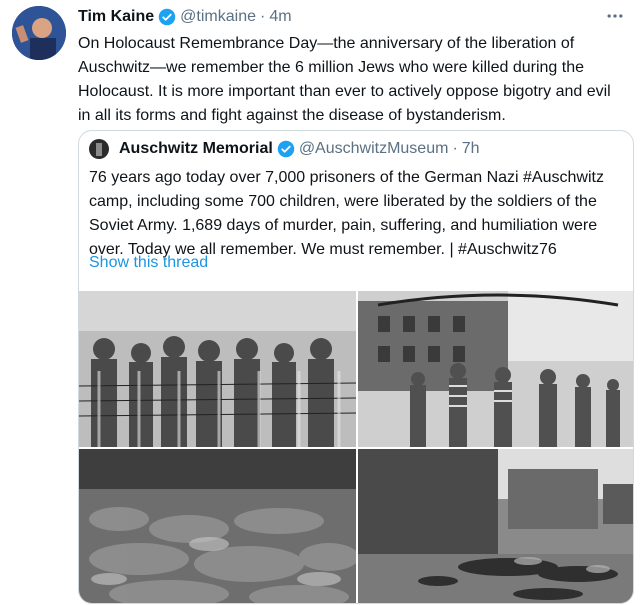 The width and height of the screenshot is (641, 605). What do you see at coordinates (470, 148) in the screenshot?
I see `quoted-timestamp: 7h` at bounding box center [470, 148].